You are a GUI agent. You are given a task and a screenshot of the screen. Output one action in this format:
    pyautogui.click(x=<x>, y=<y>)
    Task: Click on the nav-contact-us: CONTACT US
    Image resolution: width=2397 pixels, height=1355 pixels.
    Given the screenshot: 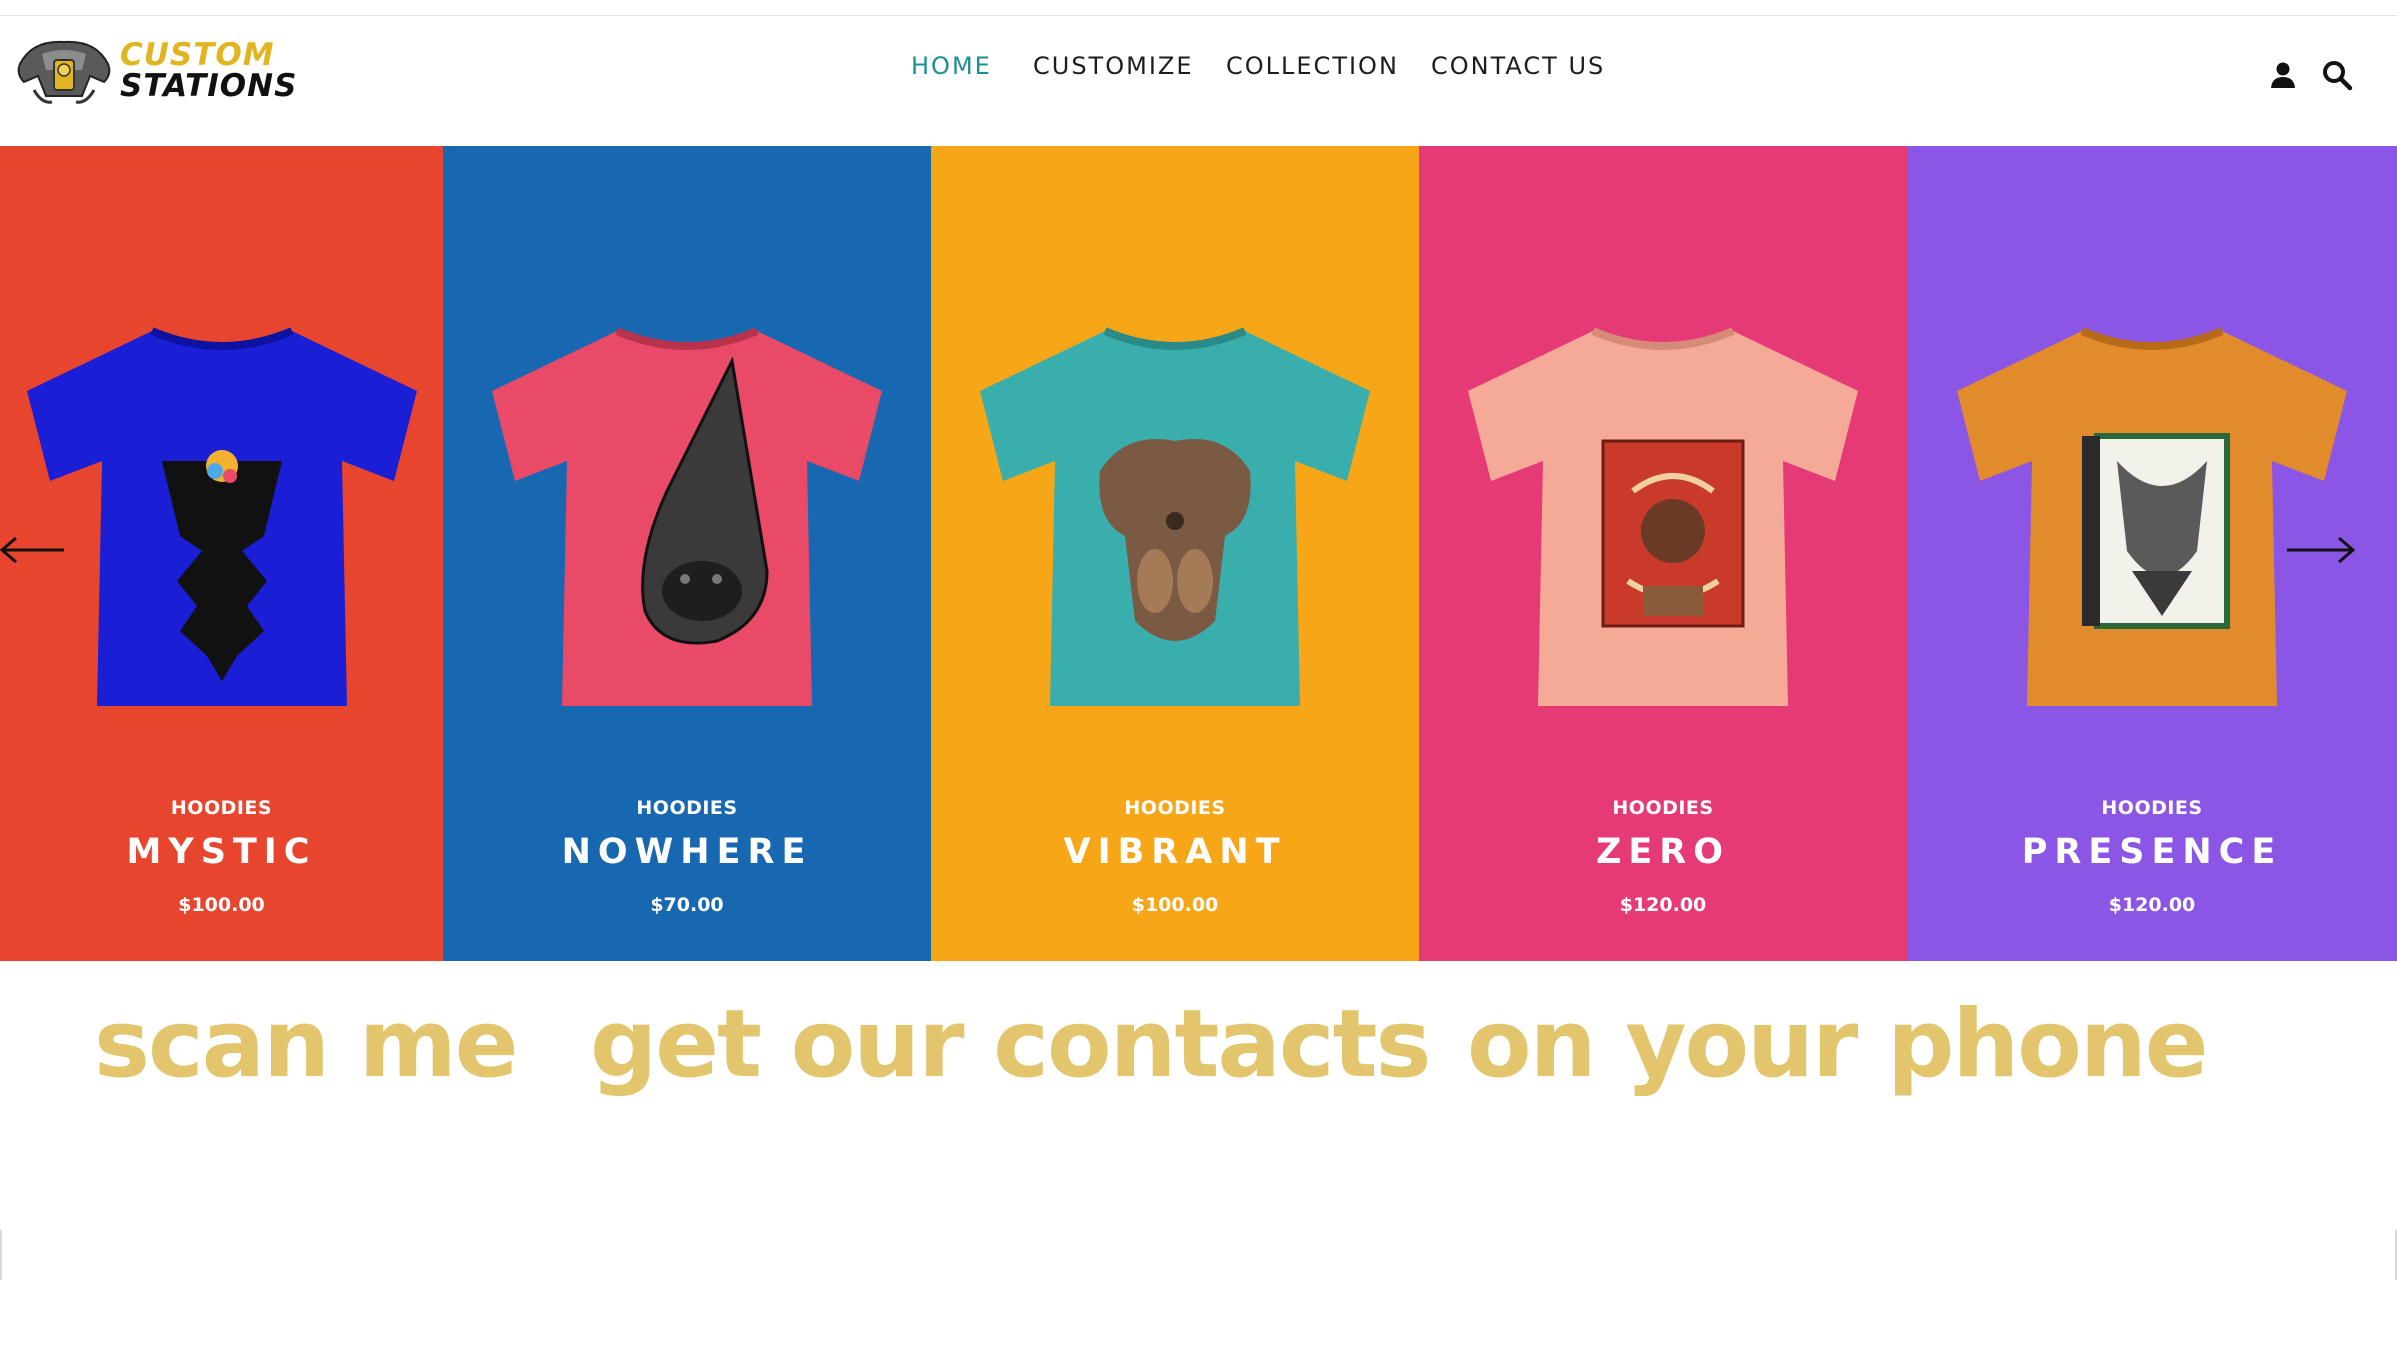 What is the action you would take?
    pyautogui.click(x=1518, y=66)
    